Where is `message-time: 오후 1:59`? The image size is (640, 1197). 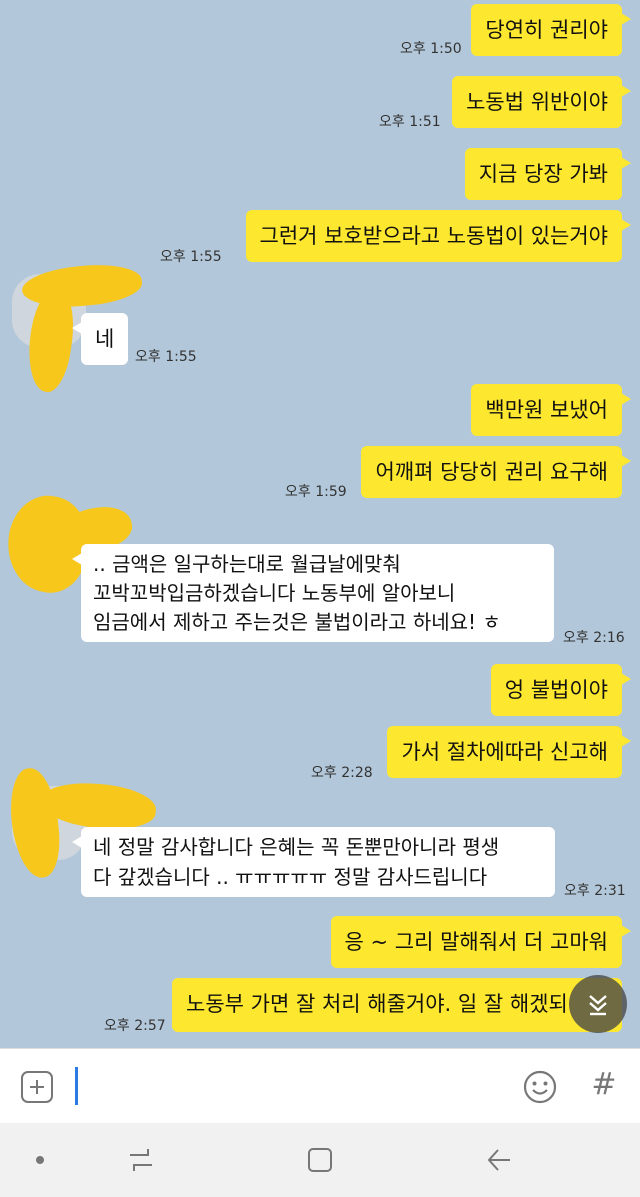 message-time: 오후 1:59 is located at coordinates (316, 492).